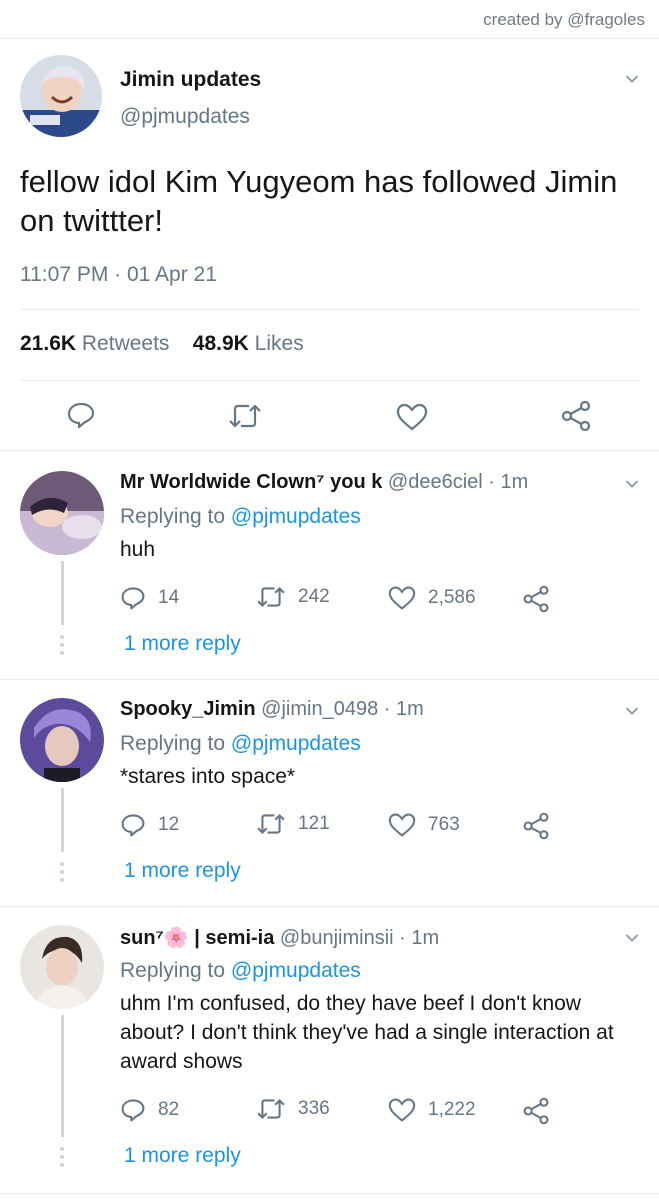 Image resolution: width=659 pixels, height=1200 pixels. I want to click on tweet-timestamp: 11:07 PM · 01 Apr 21, so click(118, 275).